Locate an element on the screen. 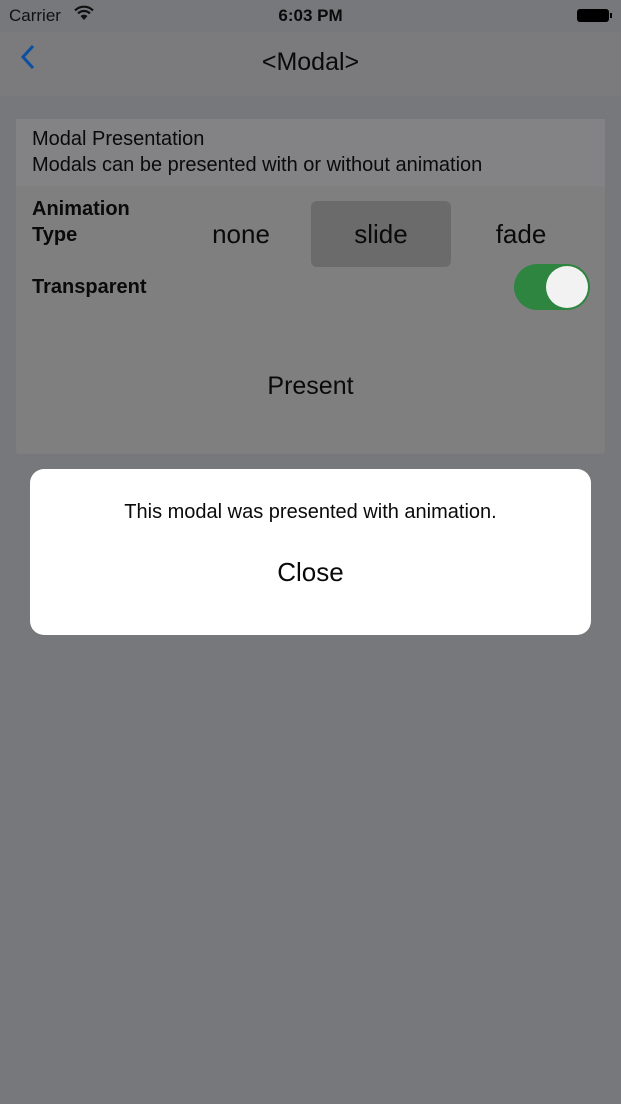 This screenshot has width=621, height=1104. animation-type-label: Animation Type is located at coordinates (81, 222).